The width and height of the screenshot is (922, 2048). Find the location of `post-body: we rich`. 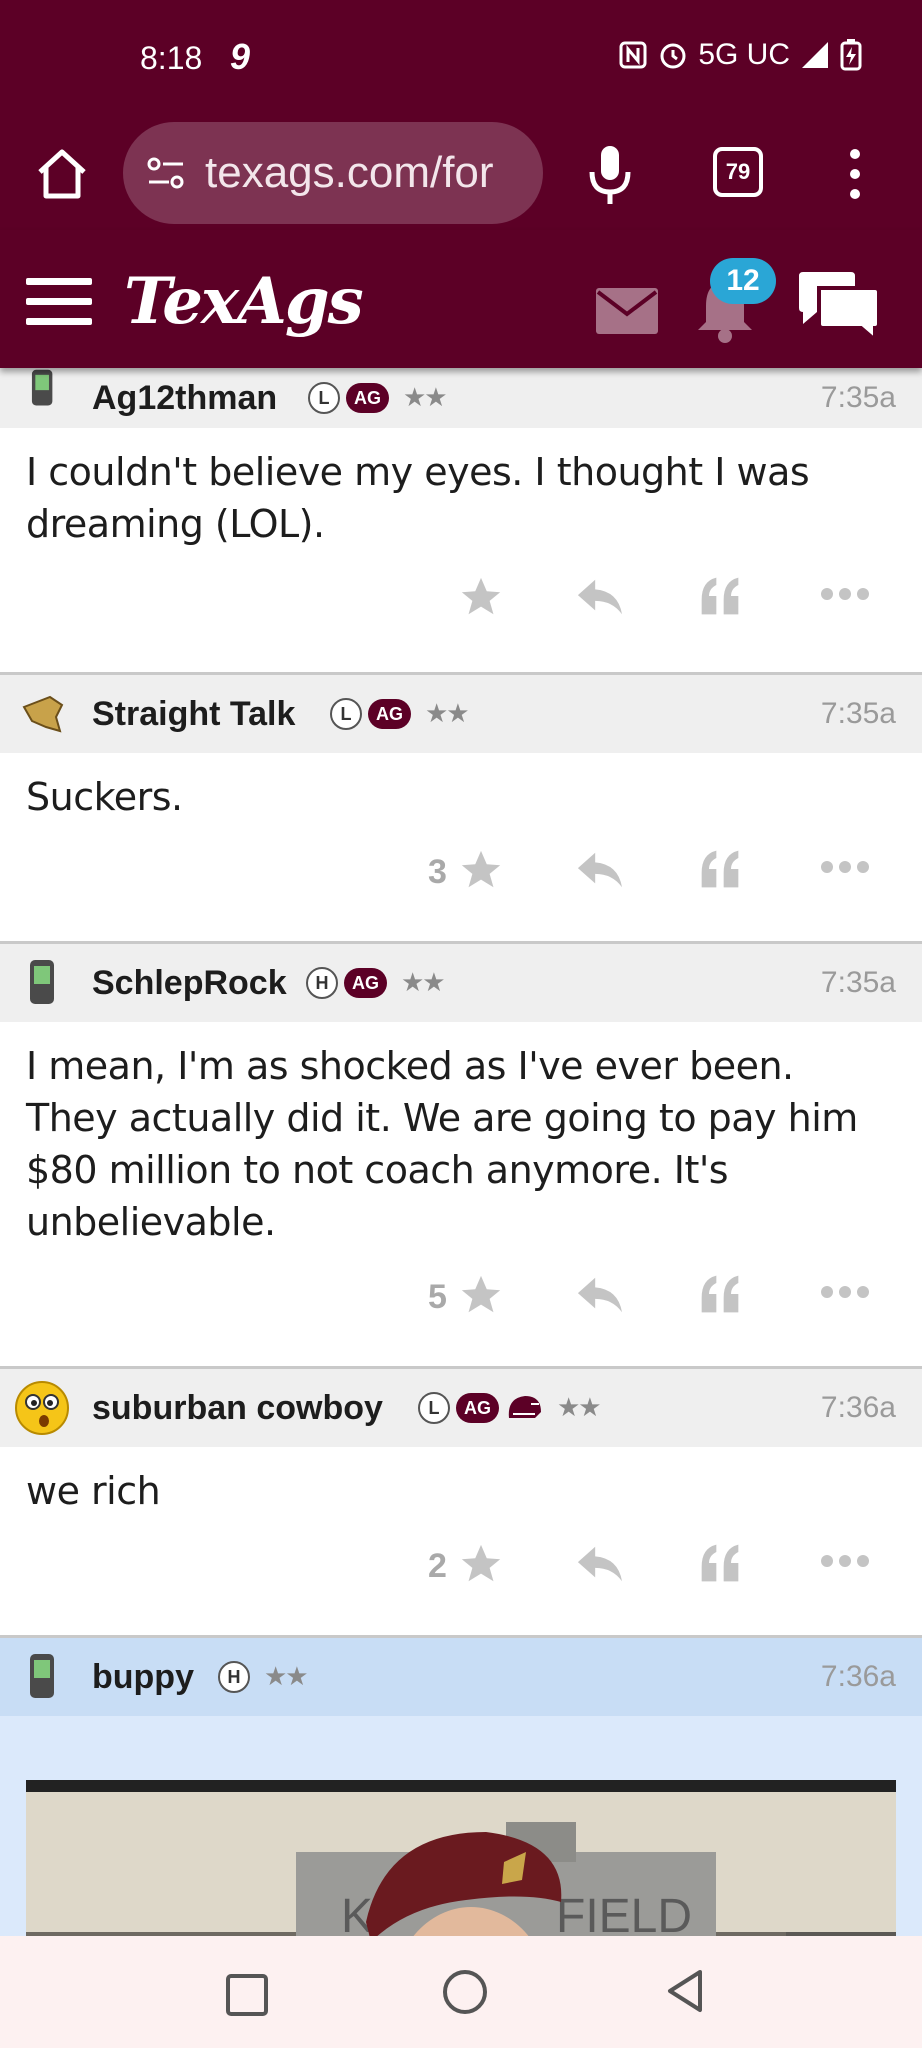

post-body: we rich is located at coordinates (93, 1491).